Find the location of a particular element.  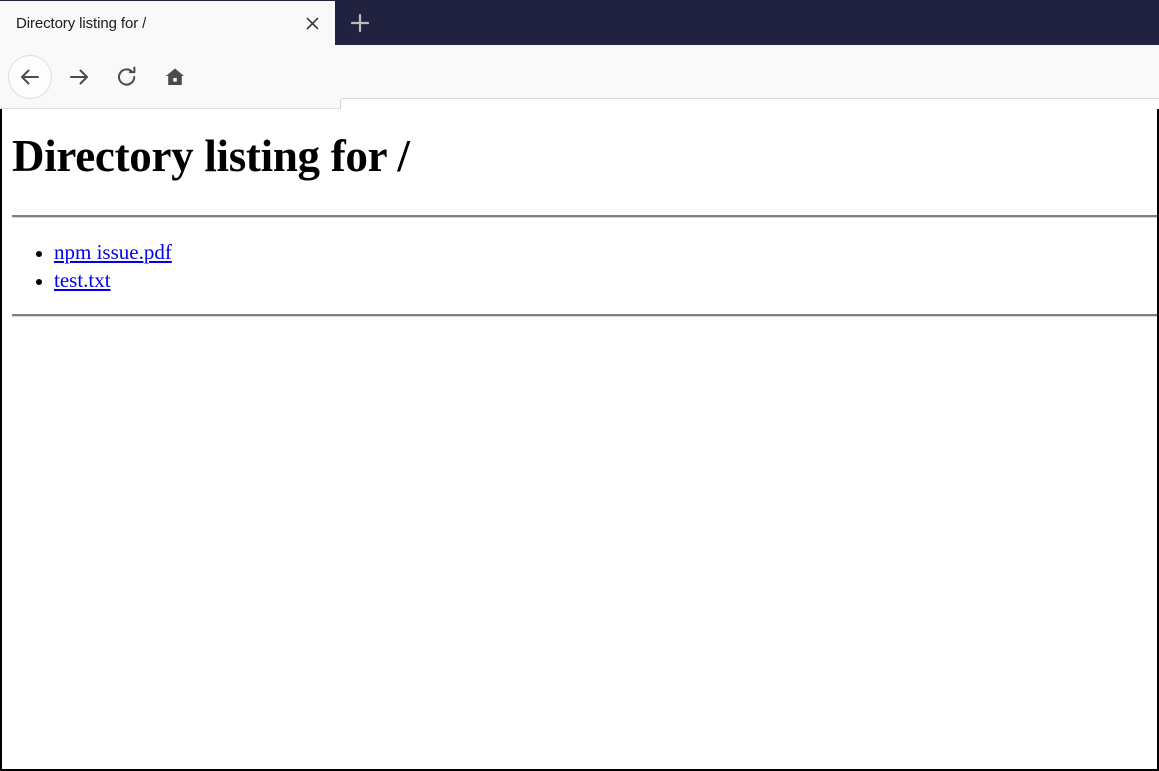

navigation-toolbar: localhost is located at coordinates (579, 94).